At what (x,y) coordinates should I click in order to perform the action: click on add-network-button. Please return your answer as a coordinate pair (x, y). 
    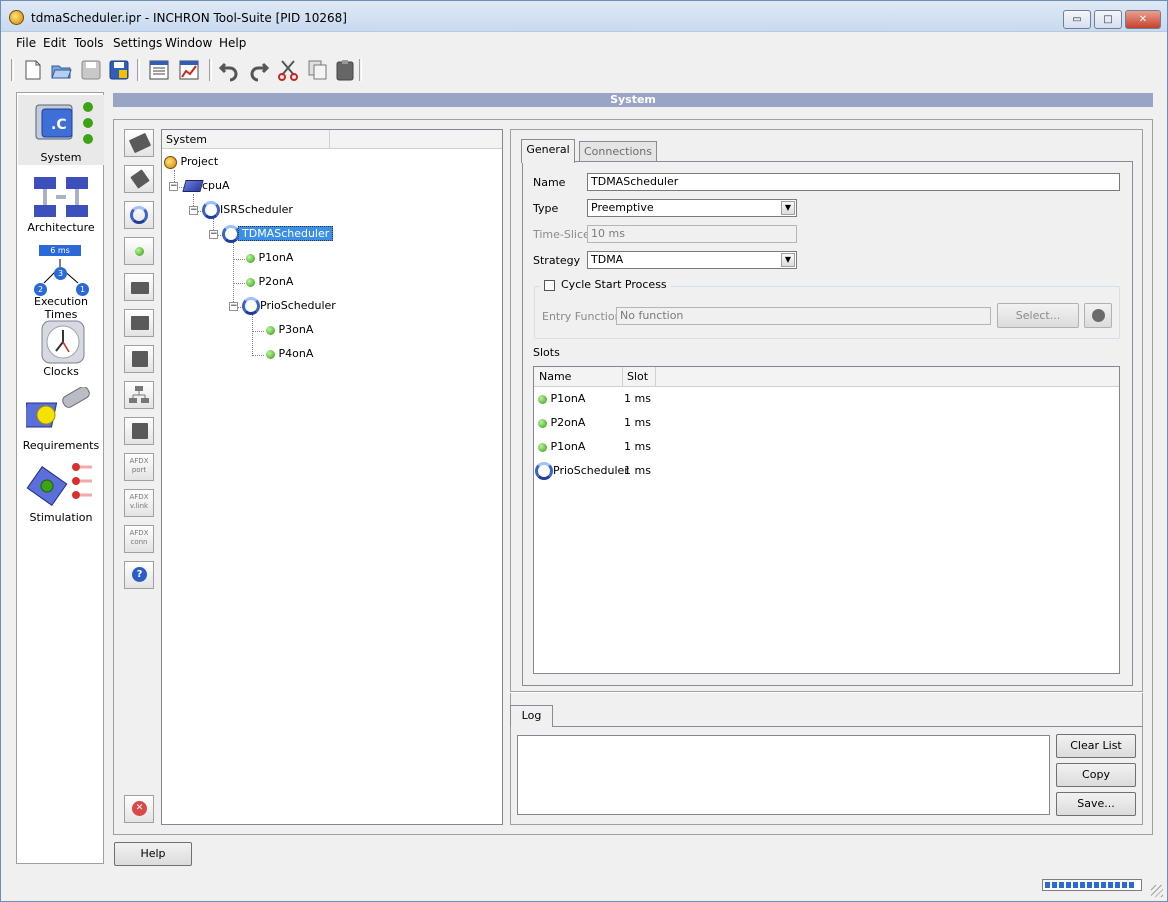
    Looking at the image, I should click on (139, 395).